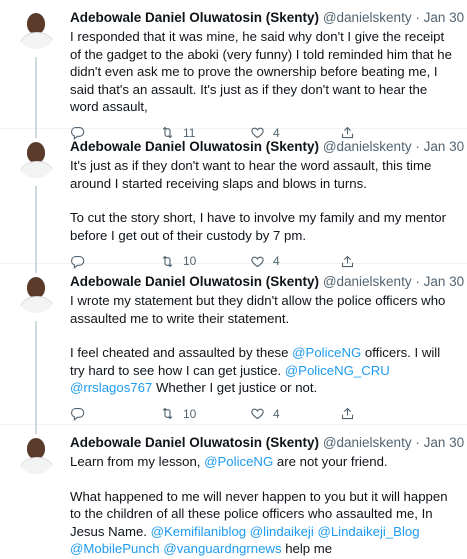 This screenshot has width=467, height=559. Describe the element at coordinates (115, 548) in the screenshot. I see `mention-link: @MobilePunch` at that location.